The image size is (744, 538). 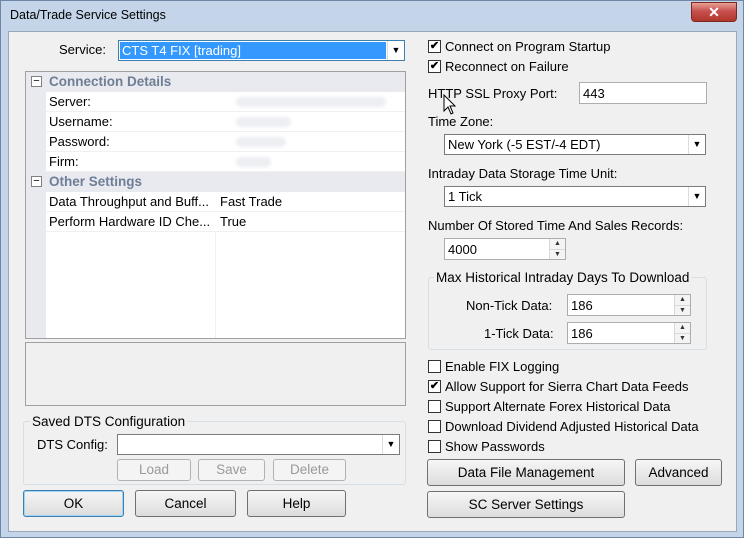 What do you see at coordinates (185, 503) in the screenshot?
I see `cancel-button: Cancel` at bounding box center [185, 503].